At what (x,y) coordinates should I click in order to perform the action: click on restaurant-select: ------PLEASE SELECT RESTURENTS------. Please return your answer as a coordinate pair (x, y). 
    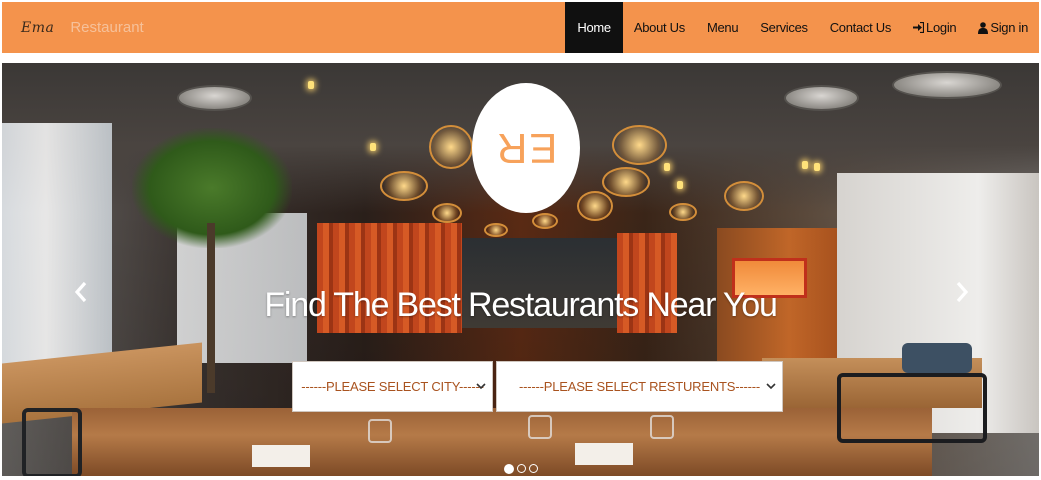
    Looking at the image, I should click on (639, 386).